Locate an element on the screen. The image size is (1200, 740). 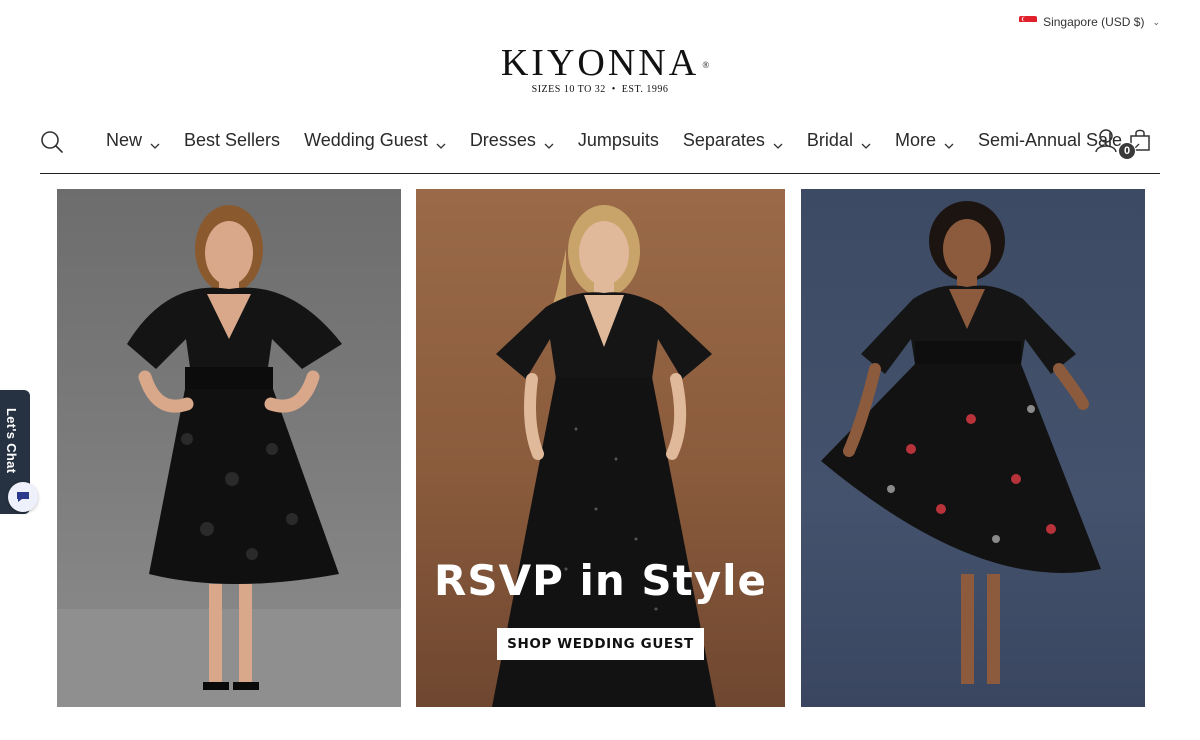
chat-label: Let's Chat is located at coordinates (11, 441).